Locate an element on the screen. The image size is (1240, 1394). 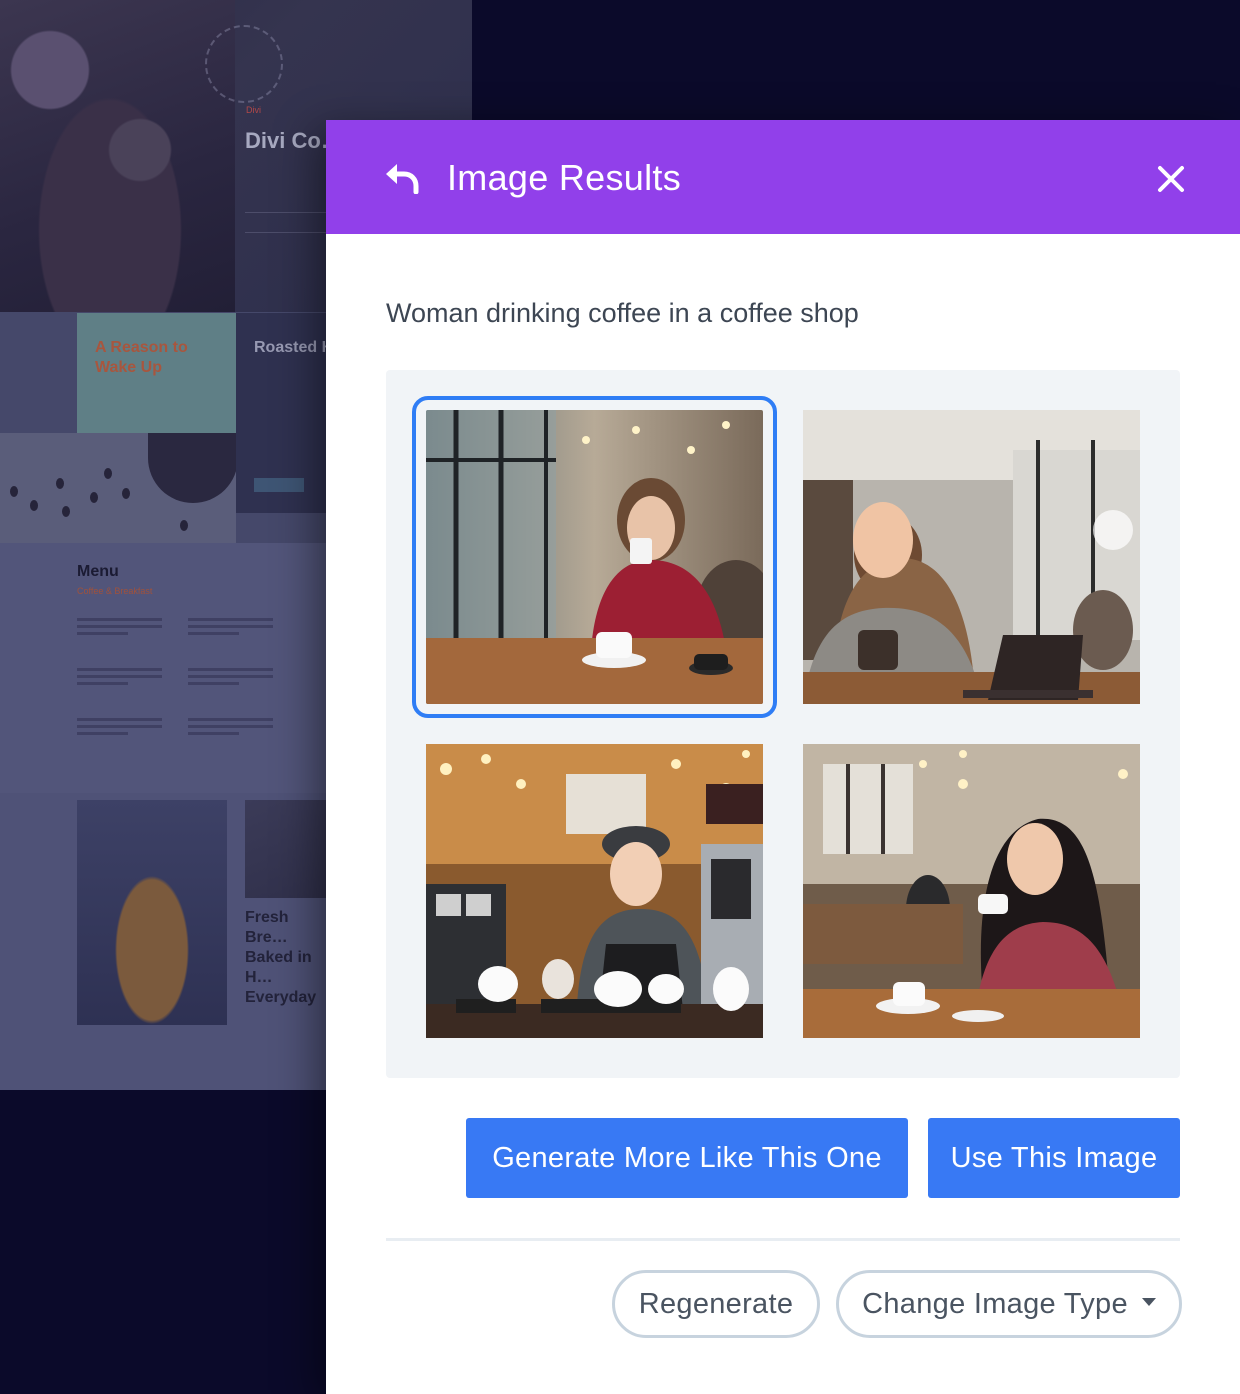
use-image-button: Use This Image is located at coordinates (1054, 1158).